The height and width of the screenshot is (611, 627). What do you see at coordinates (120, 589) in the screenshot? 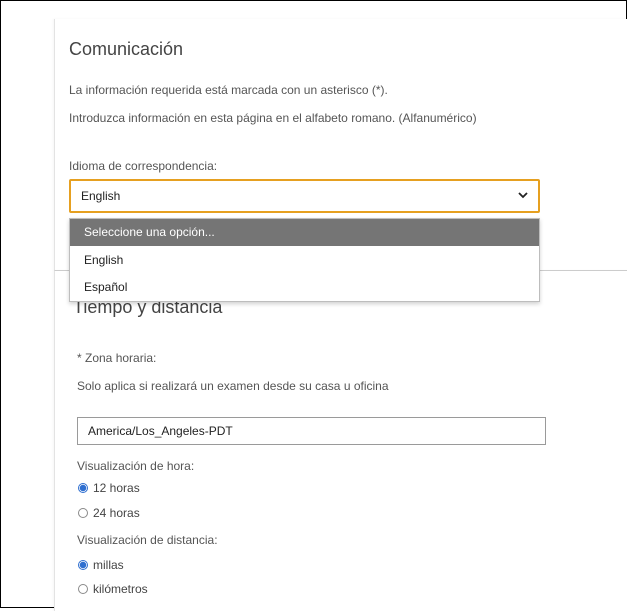
I see `radio-kilometers-label: kilómetros` at bounding box center [120, 589].